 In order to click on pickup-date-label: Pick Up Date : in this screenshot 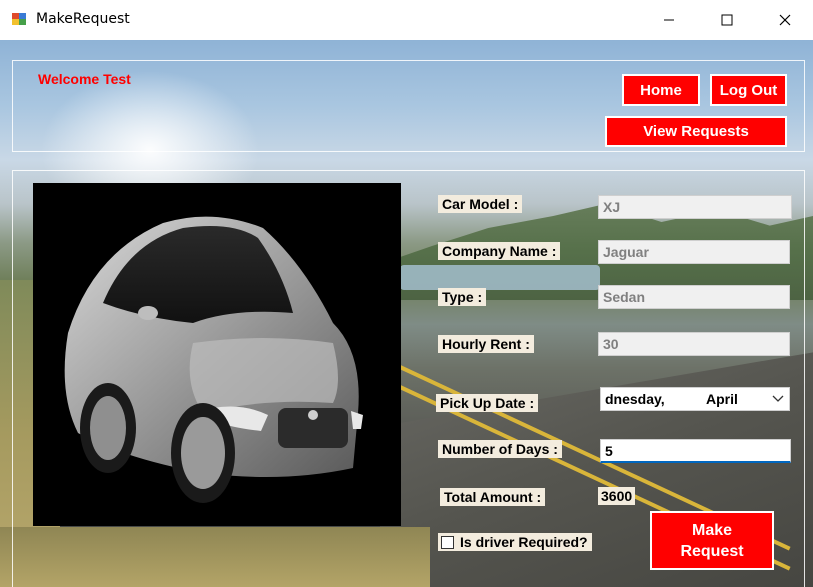, I will do `click(487, 403)`.